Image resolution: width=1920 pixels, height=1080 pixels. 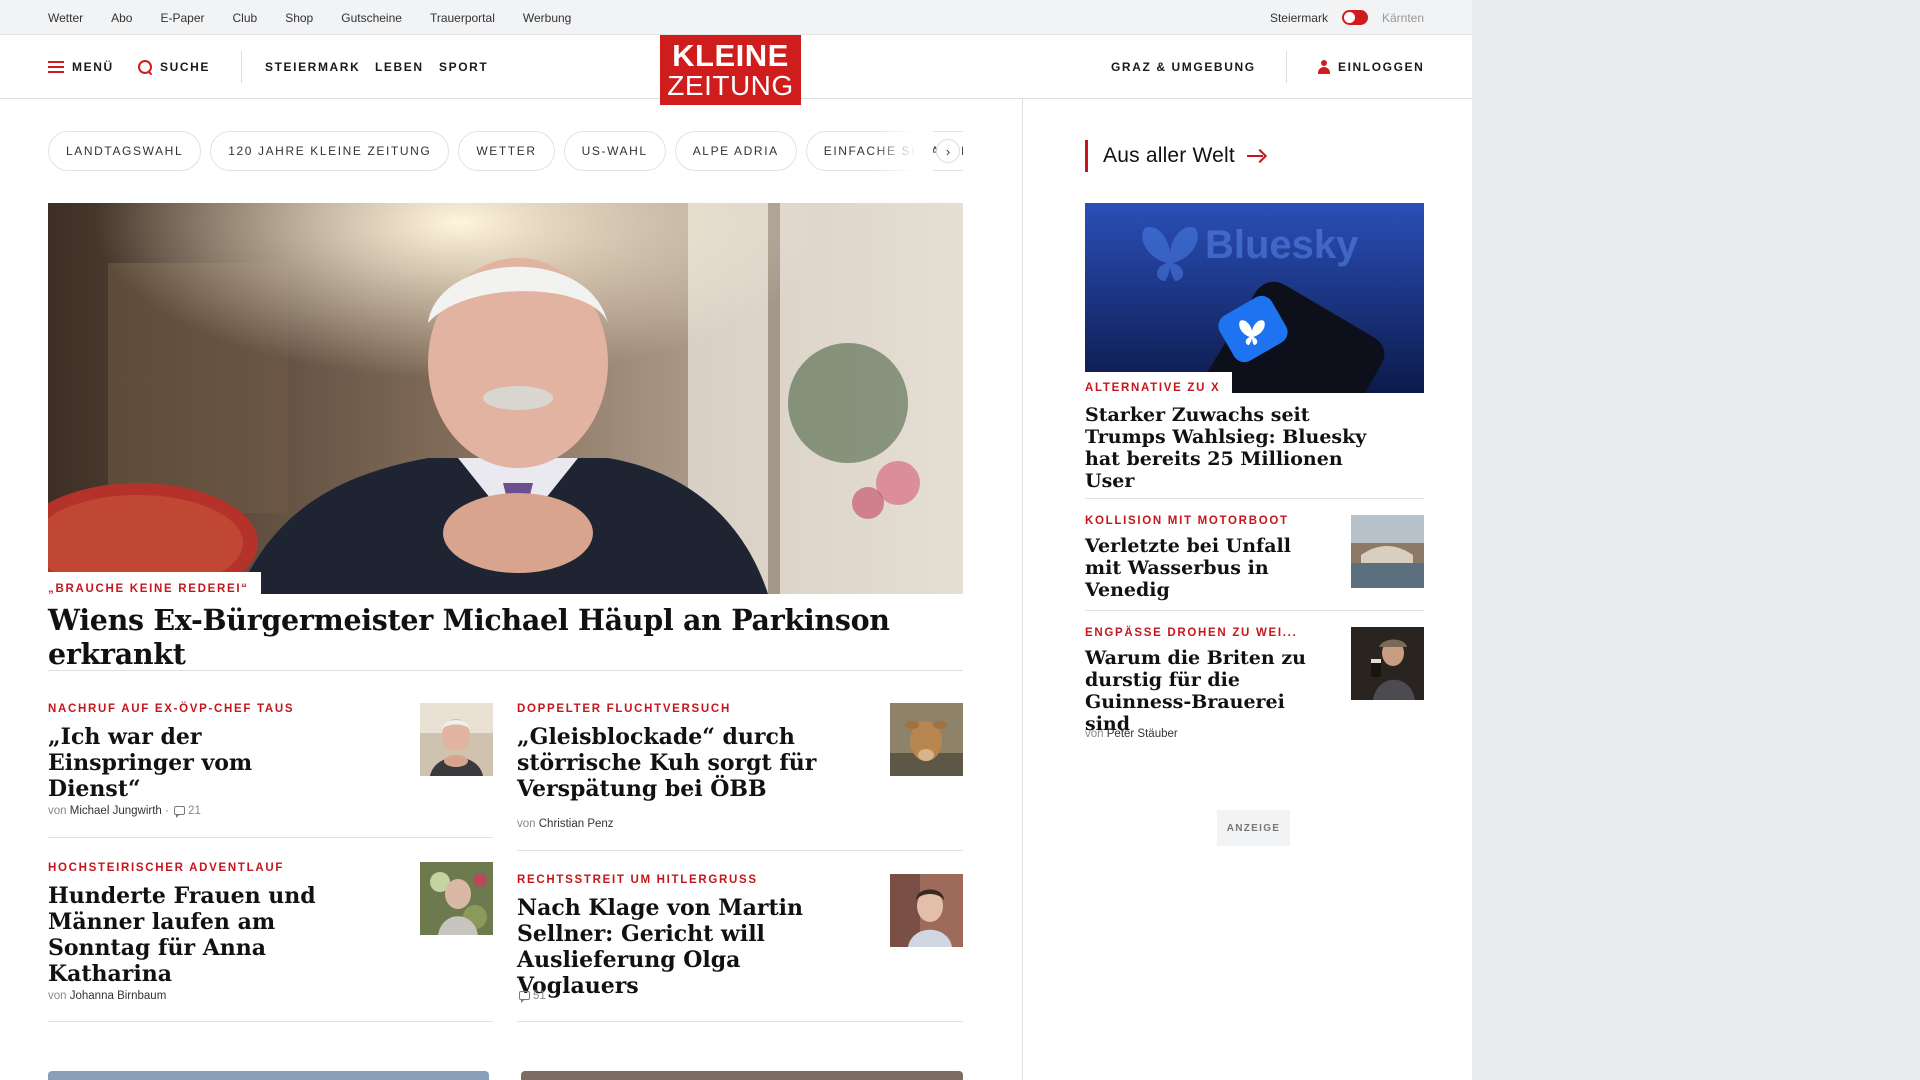 I want to click on location-graz-umgebung: GRAZ & UMGEBUNG, so click(x=1183, y=67).